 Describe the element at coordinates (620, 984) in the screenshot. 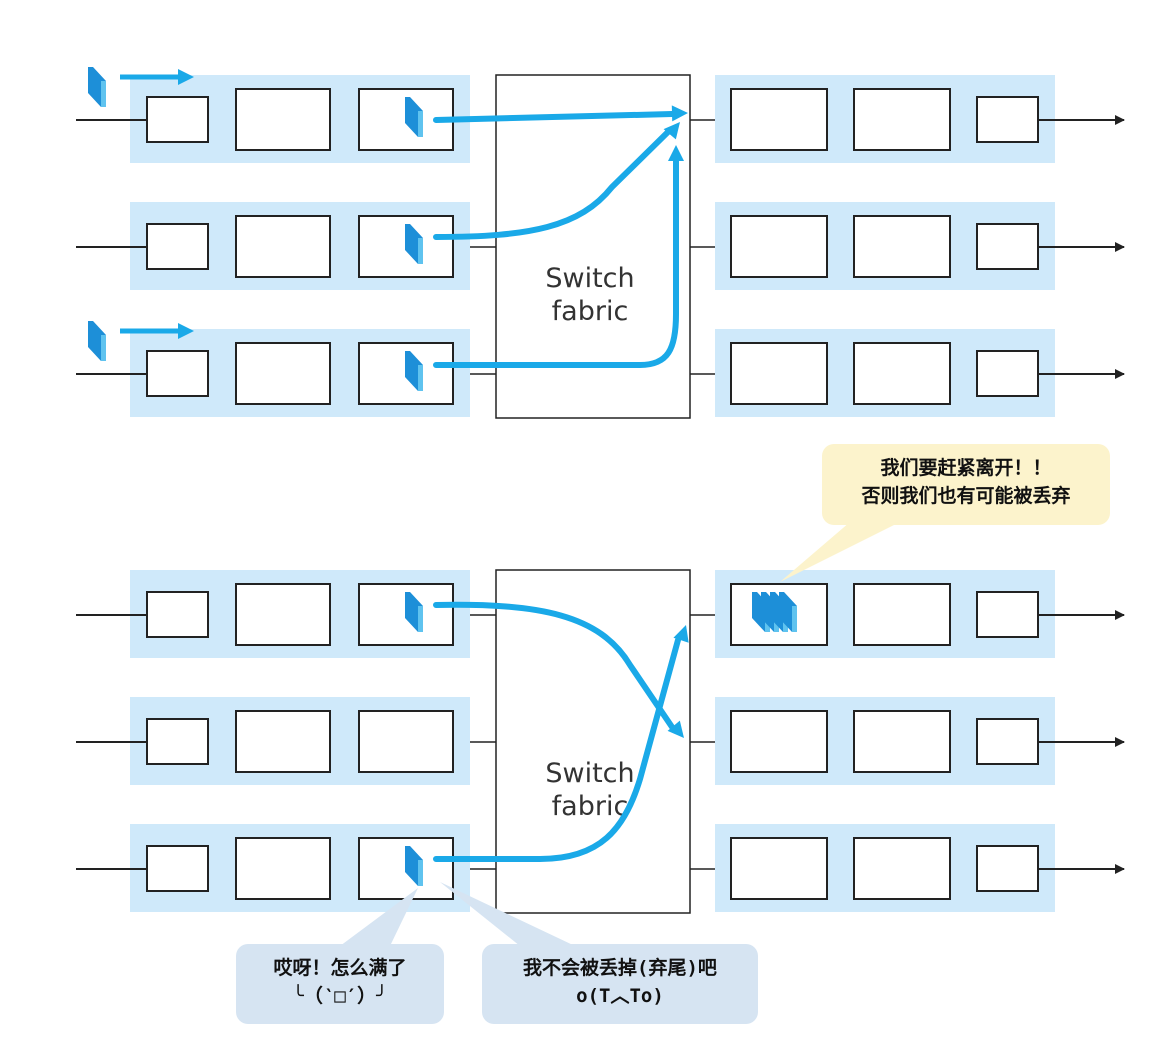

I see `speech-bubble-tail-drop: 我不会被丢掉(弃尾)吧 o(T︿To)` at that location.